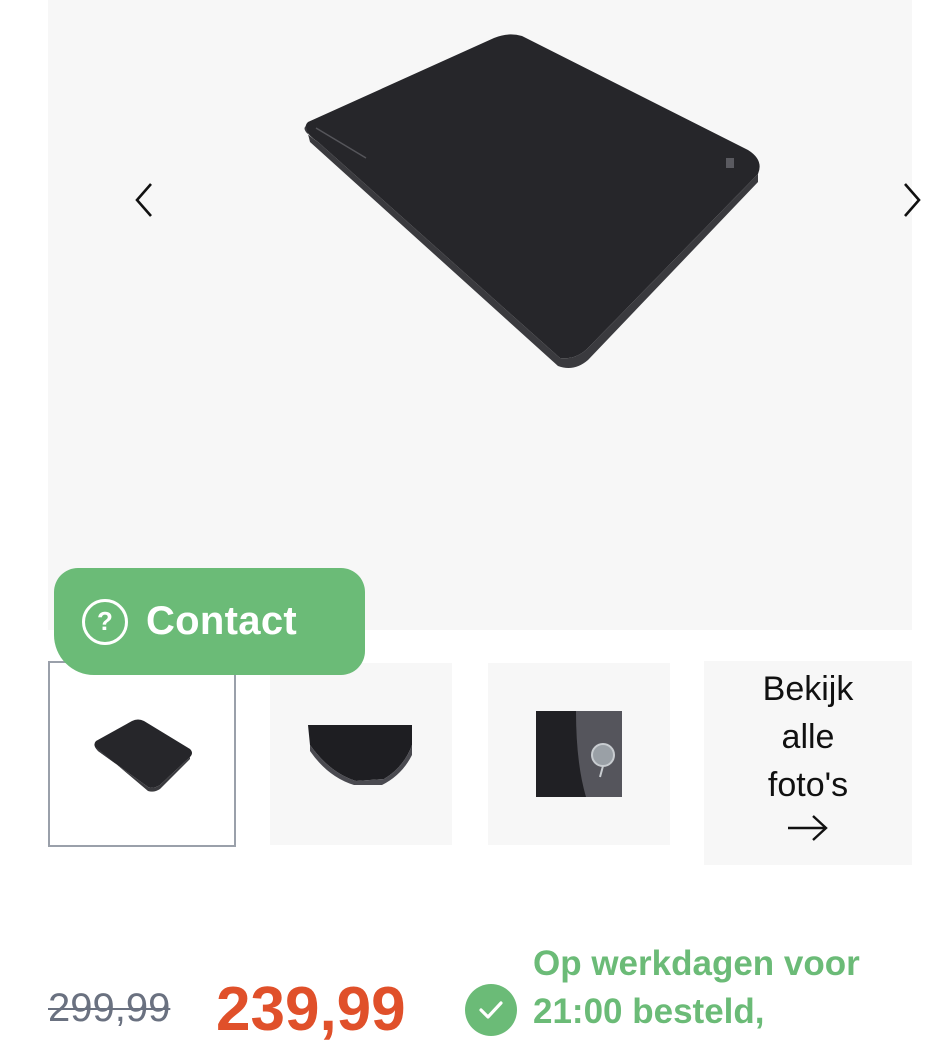  I want to click on mattress-corner-thumbnail-image, so click(360, 755).